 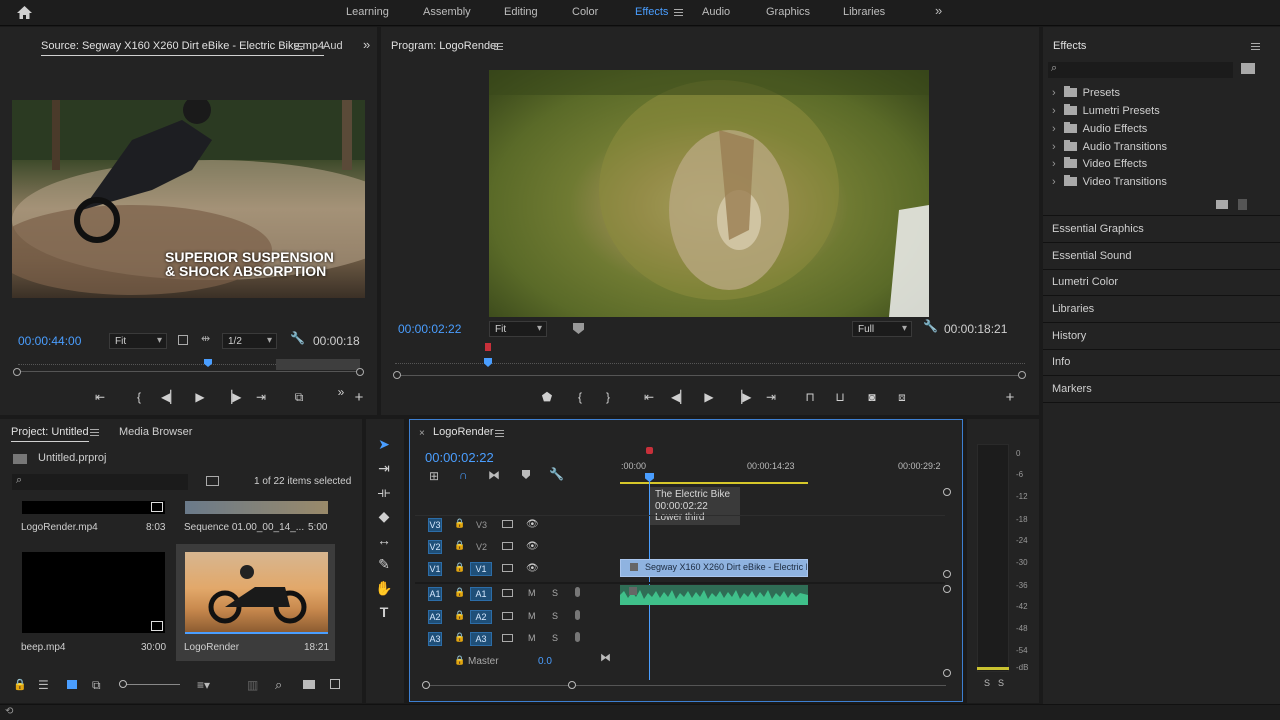 I want to click on solo-button: S, so click(x=555, y=593).